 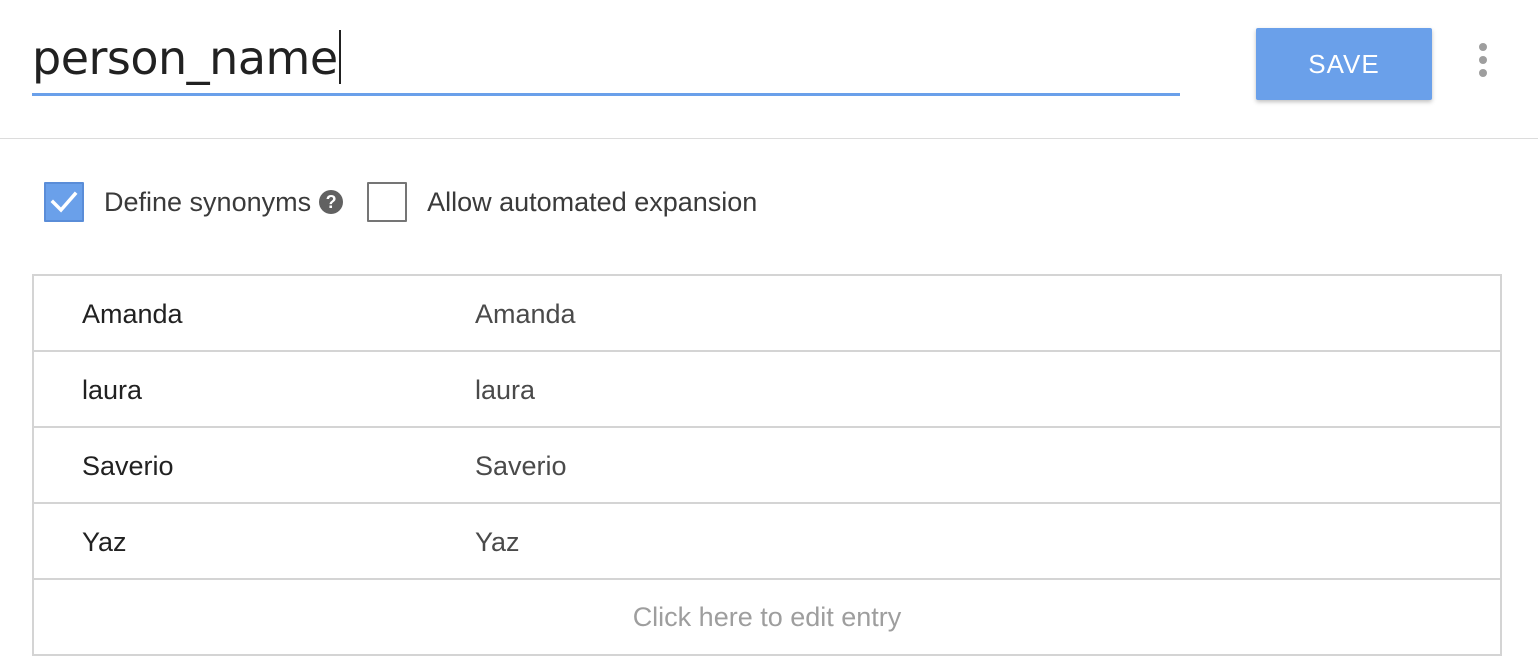 I want to click on automated-expansion-label: Allow automated expansion, so click(x=592, y=201).